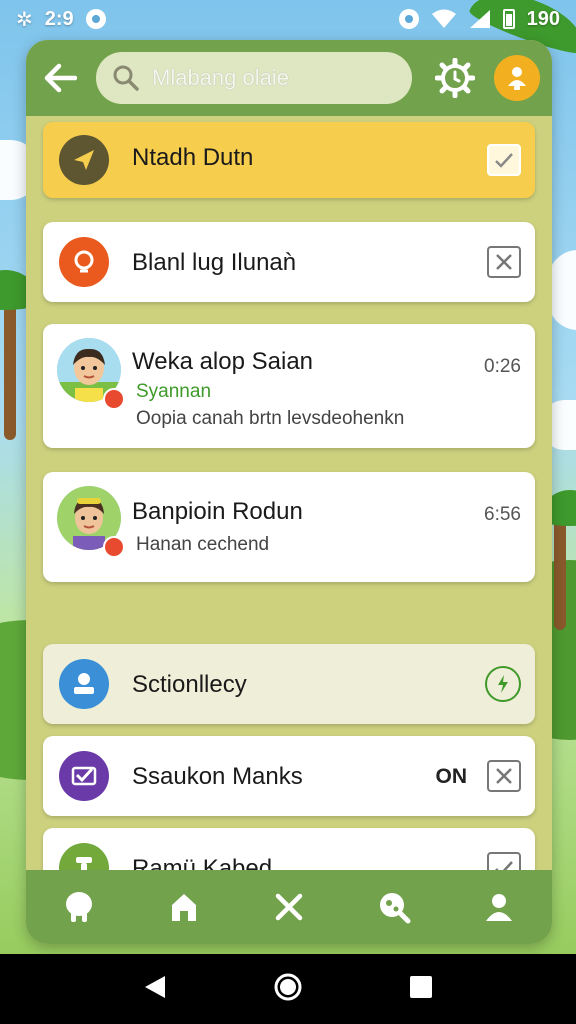 The image size is (576, 1024). I want to click on back-button, so click(60, 78).